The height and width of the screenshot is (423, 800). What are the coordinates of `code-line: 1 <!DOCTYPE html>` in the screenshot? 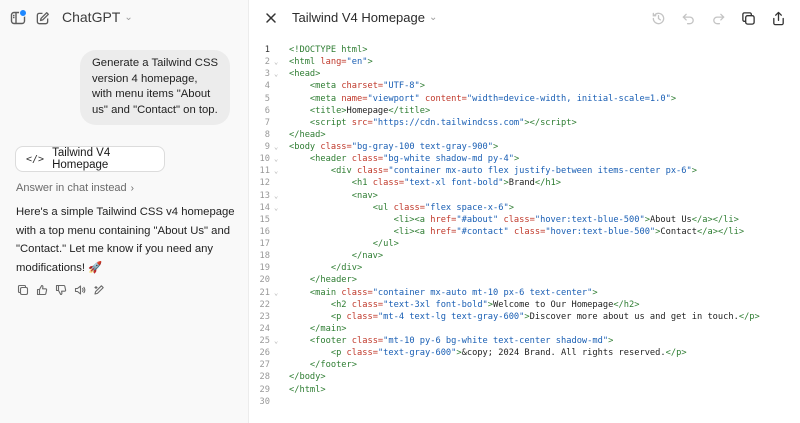 It's located at (524, 50).